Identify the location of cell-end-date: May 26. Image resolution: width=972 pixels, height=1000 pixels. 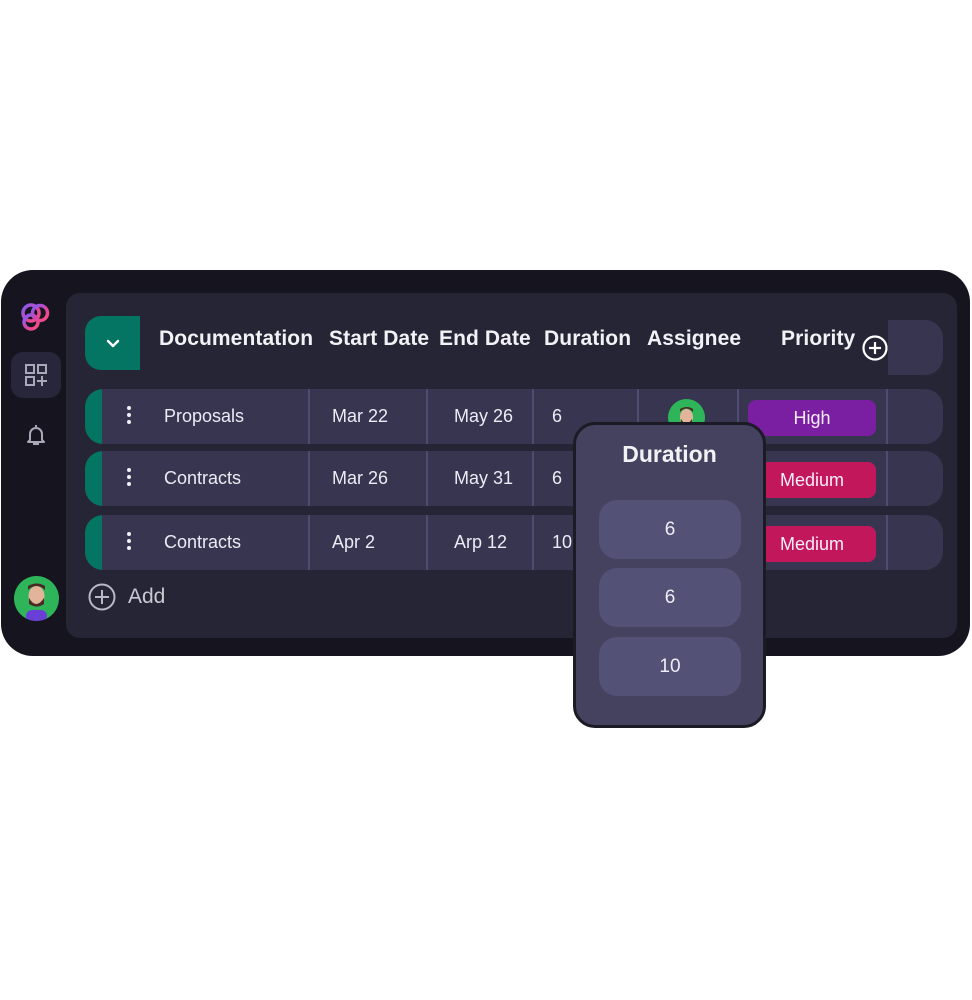
(483, 416).